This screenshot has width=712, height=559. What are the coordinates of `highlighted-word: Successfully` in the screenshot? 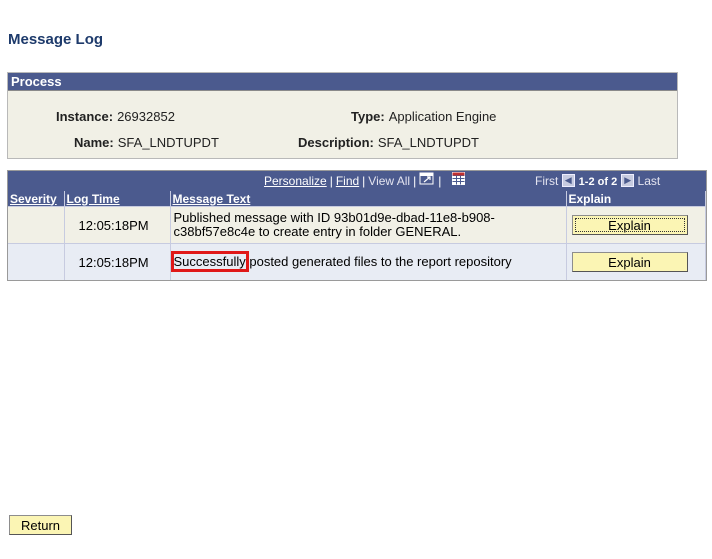 It's located at (209, 261).